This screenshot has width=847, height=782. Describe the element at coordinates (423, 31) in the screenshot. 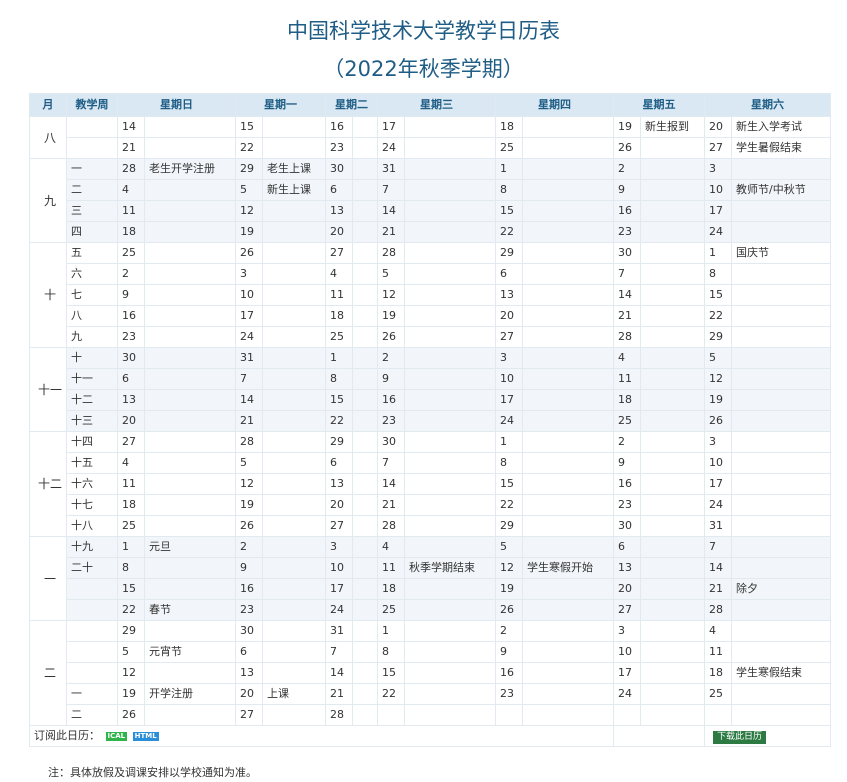

I see `page-title: 中国科学技术大学教学日历表` at that location.